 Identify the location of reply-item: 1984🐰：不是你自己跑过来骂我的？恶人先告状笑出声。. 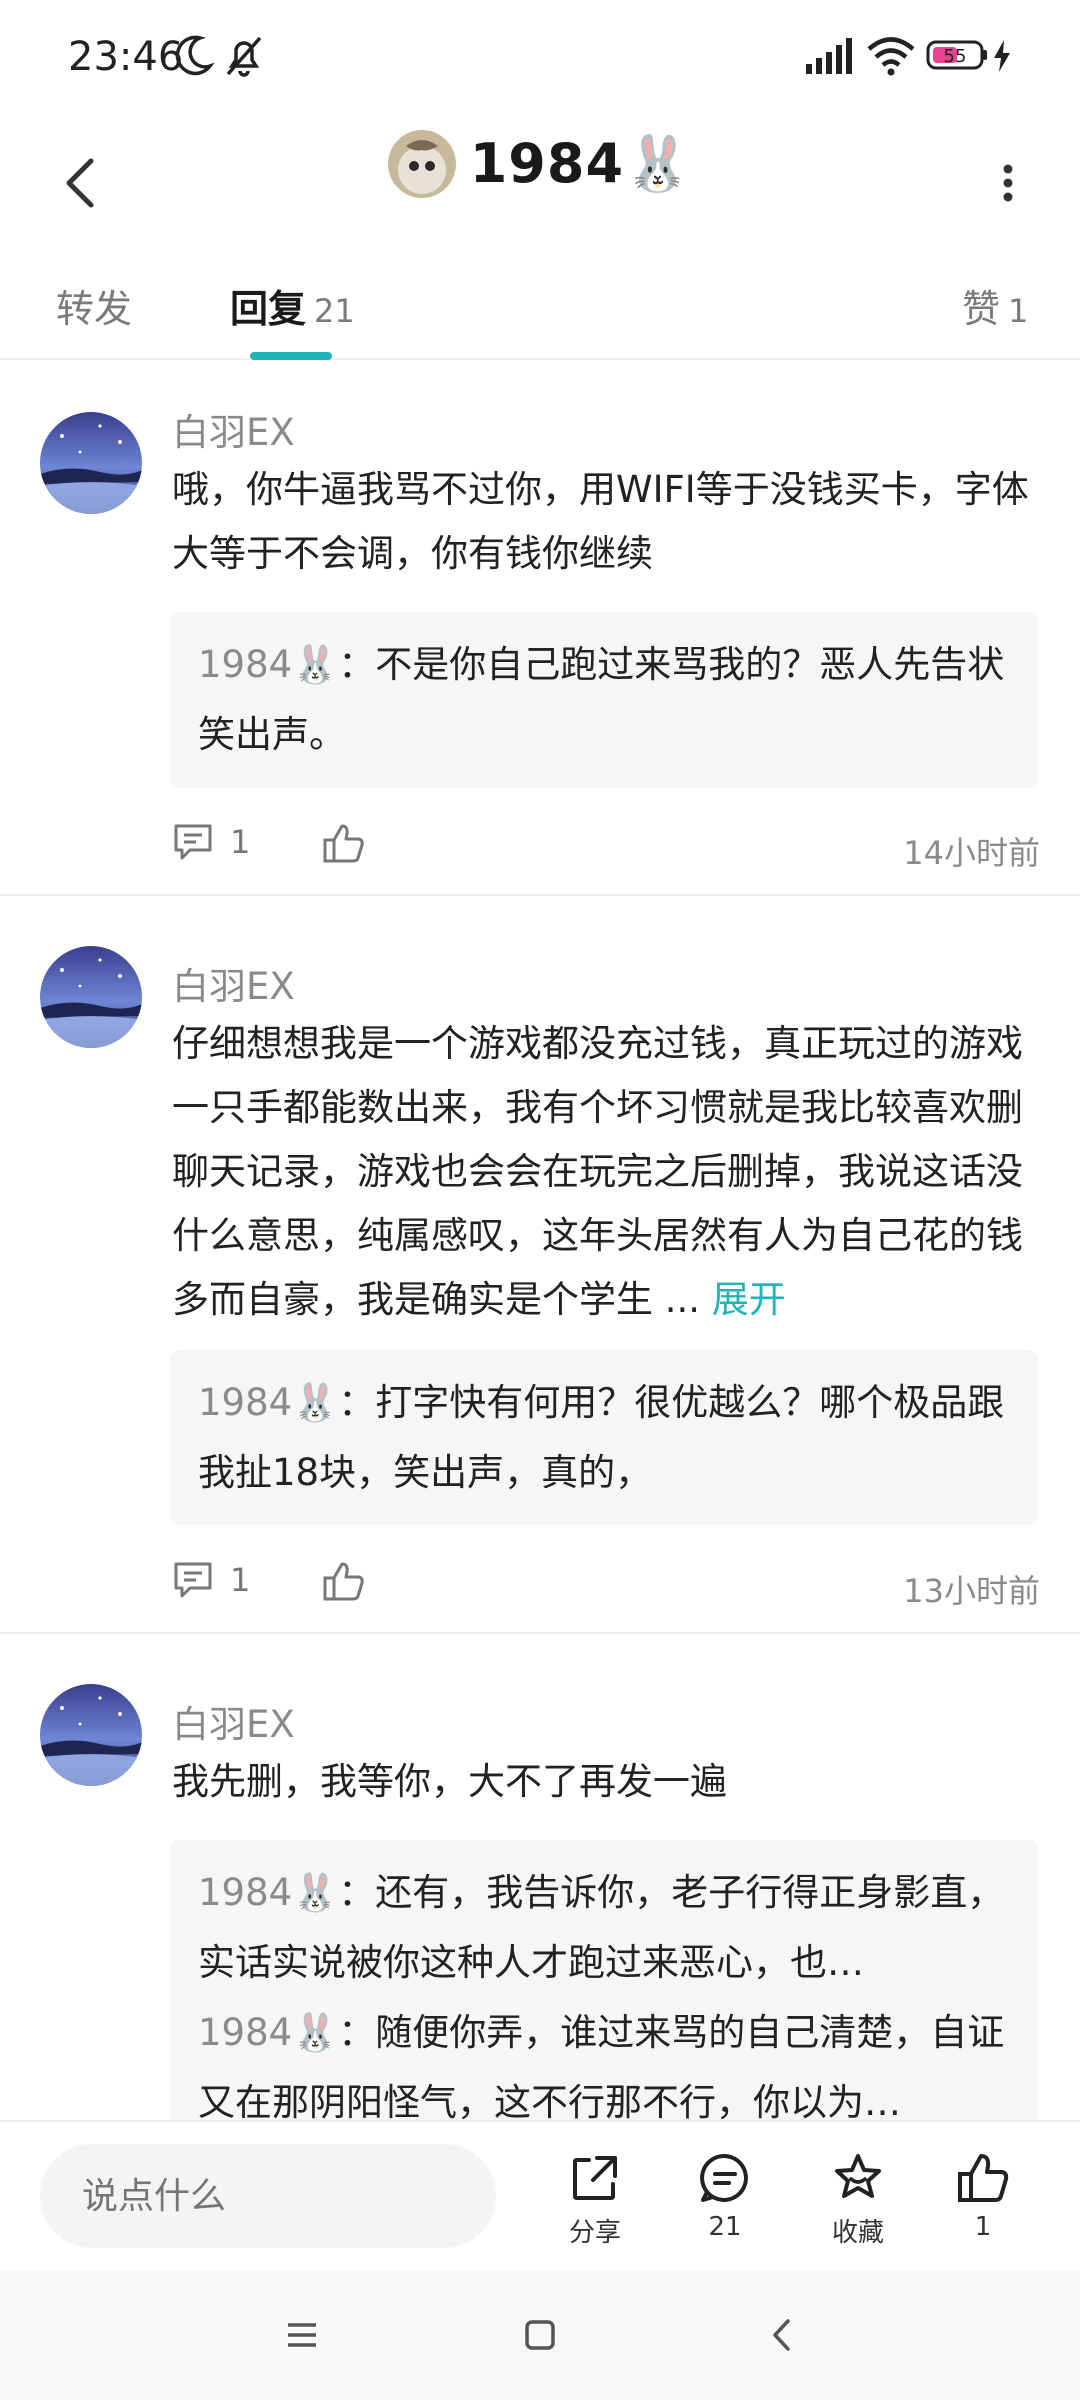
(604, 700).